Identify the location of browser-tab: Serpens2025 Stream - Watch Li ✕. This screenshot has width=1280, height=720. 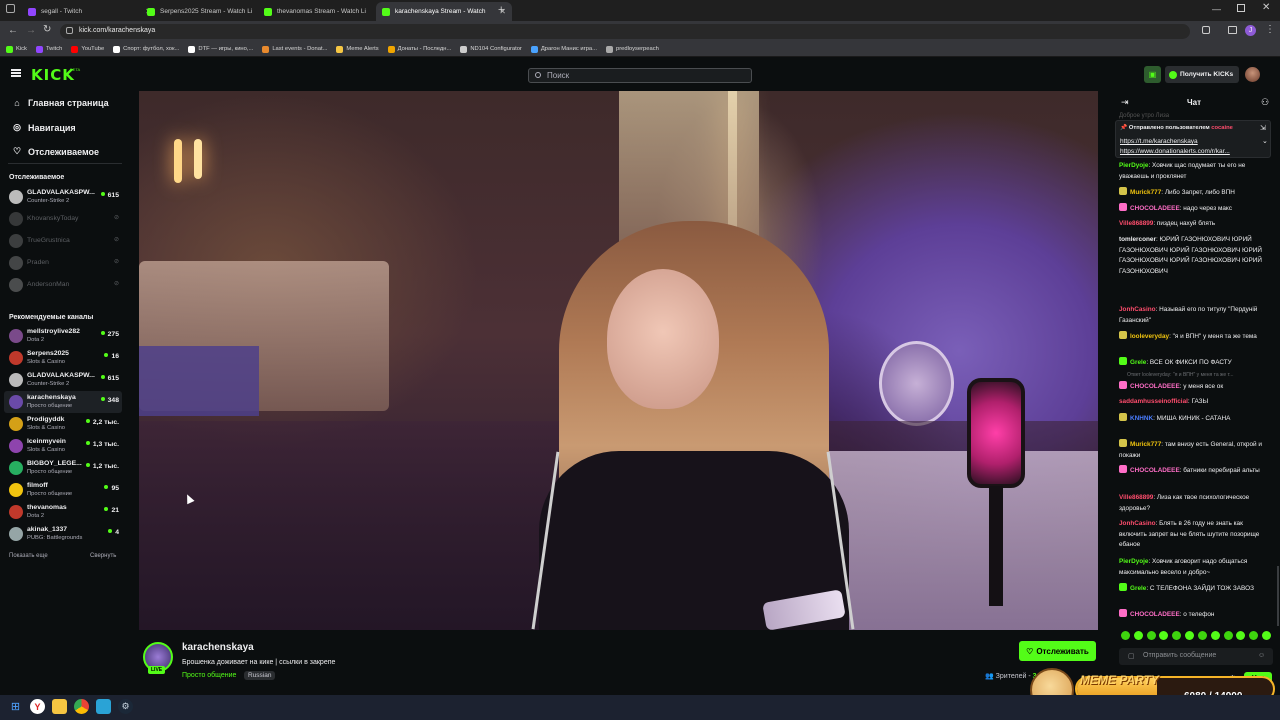
(209, 11).